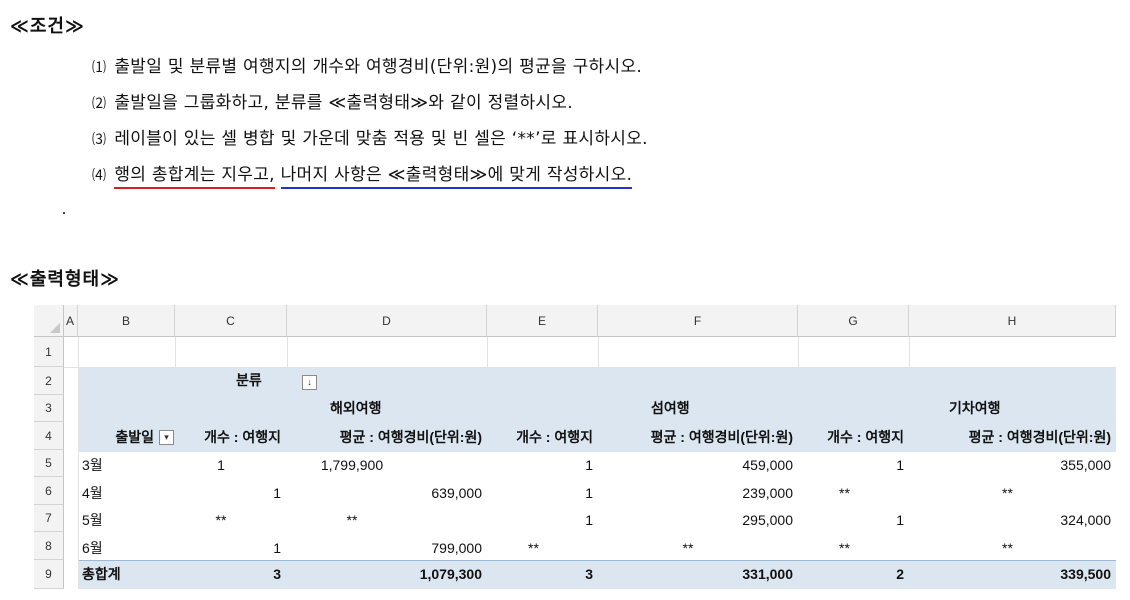 The image size is (1130, 600). I want to click on category-field-label: 분류, so click(249, 380).